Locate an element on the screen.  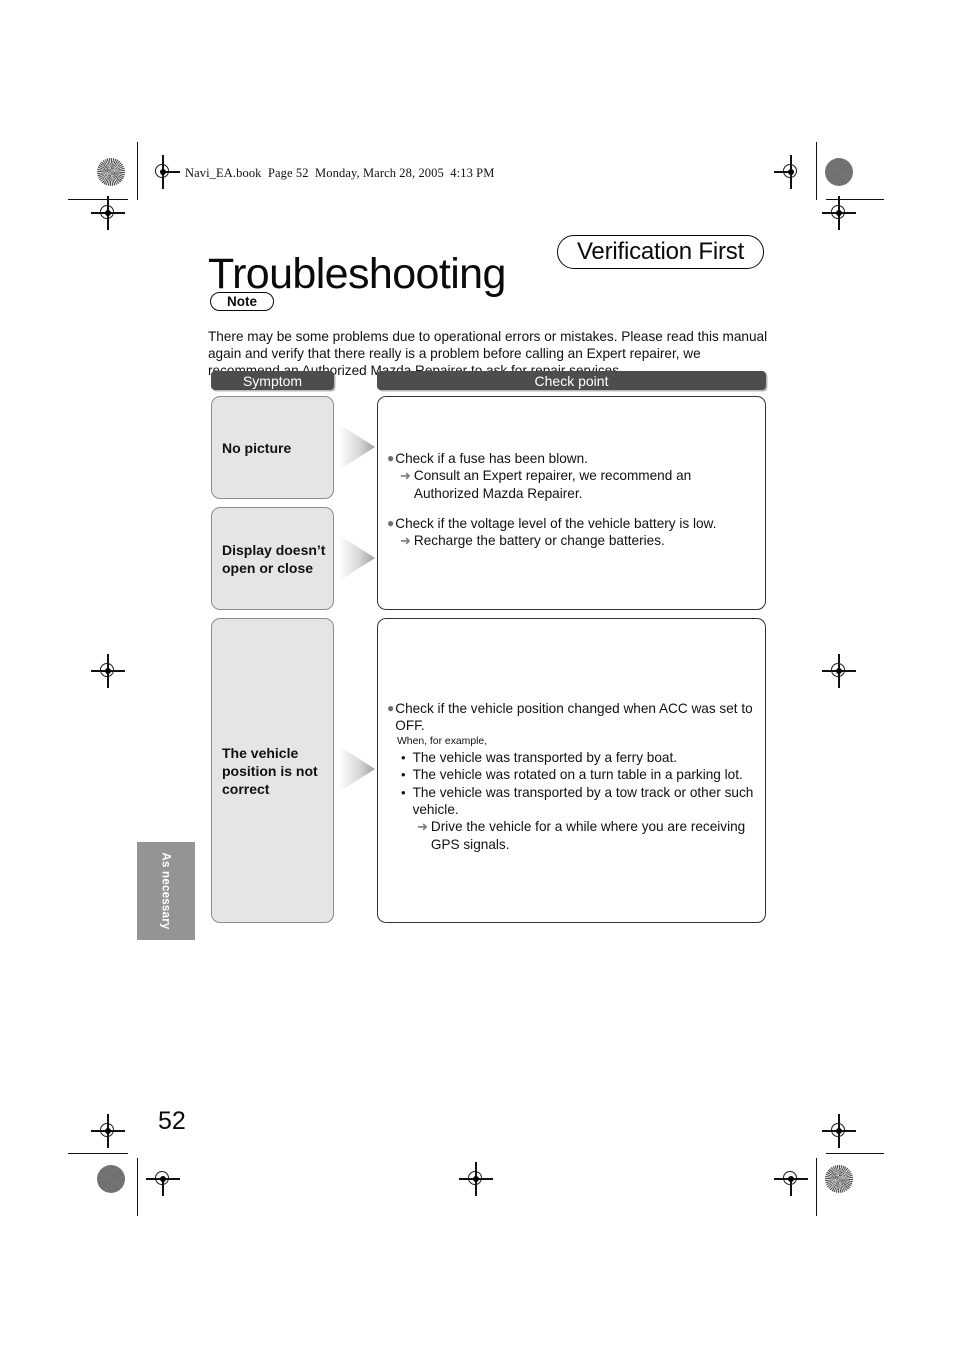
verification-first-badge: Verification First is located at coordinates (660, 252).